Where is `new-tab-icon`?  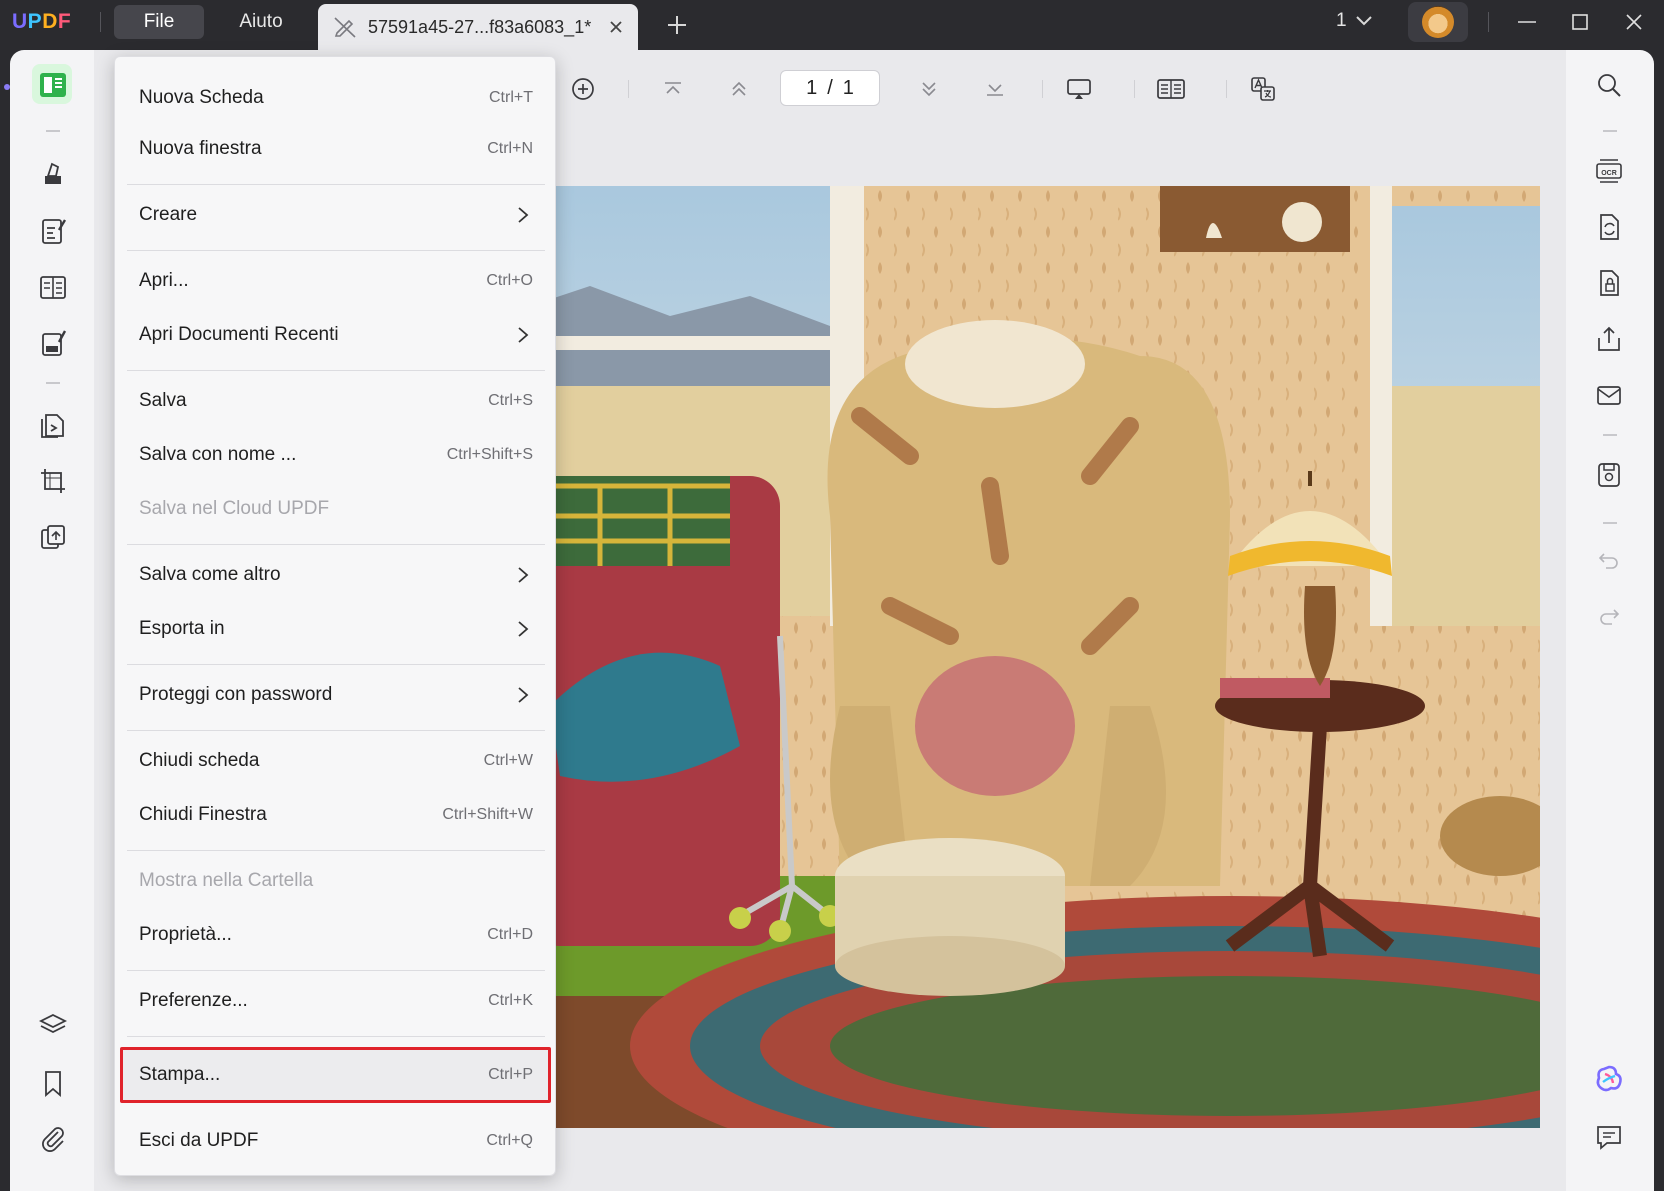
new-tab-icon is located at coordinates (677, 25).